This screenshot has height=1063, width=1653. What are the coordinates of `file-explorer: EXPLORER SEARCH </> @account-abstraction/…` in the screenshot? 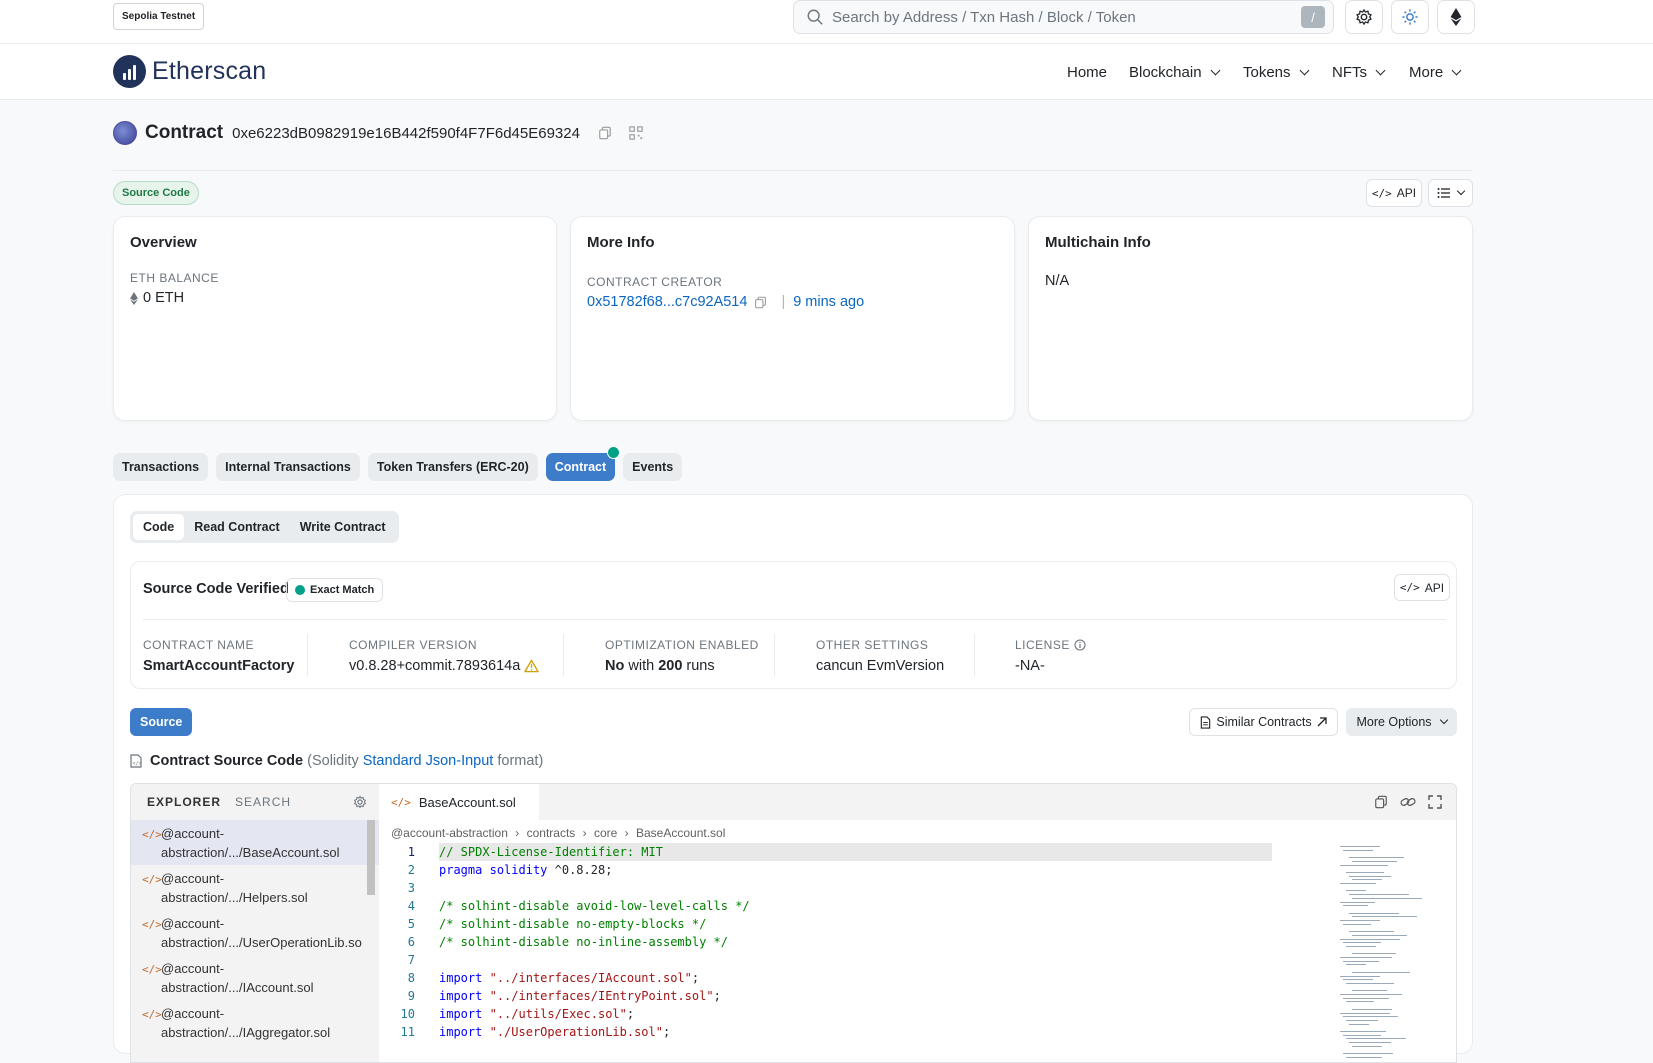 It's located at (255, 923).